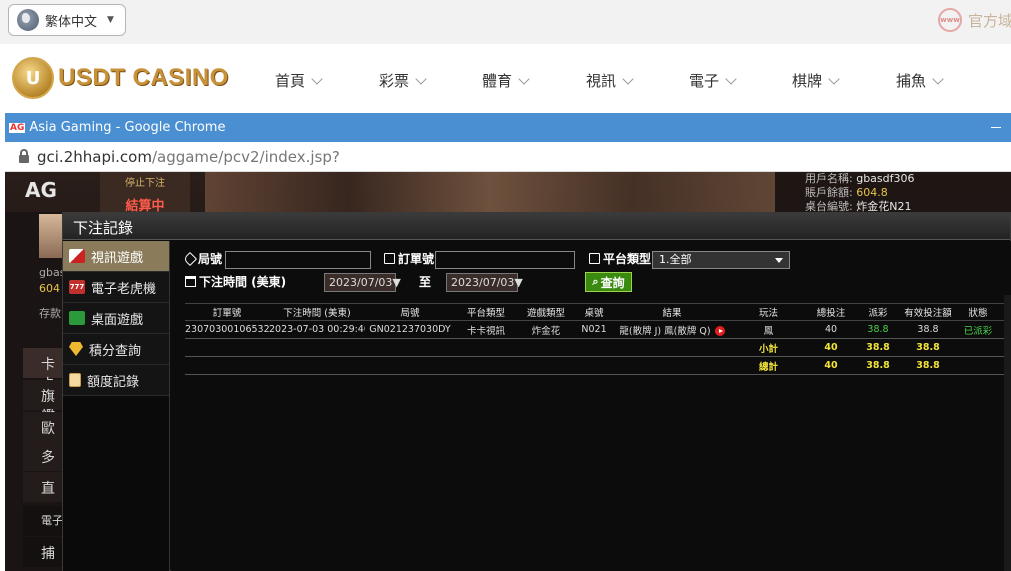 The image size is (1011, 571). What do you see at coordinates (885, 178) in the screenshot?
I see `username-value: gbasdf306` at bounding box center [885, 178].